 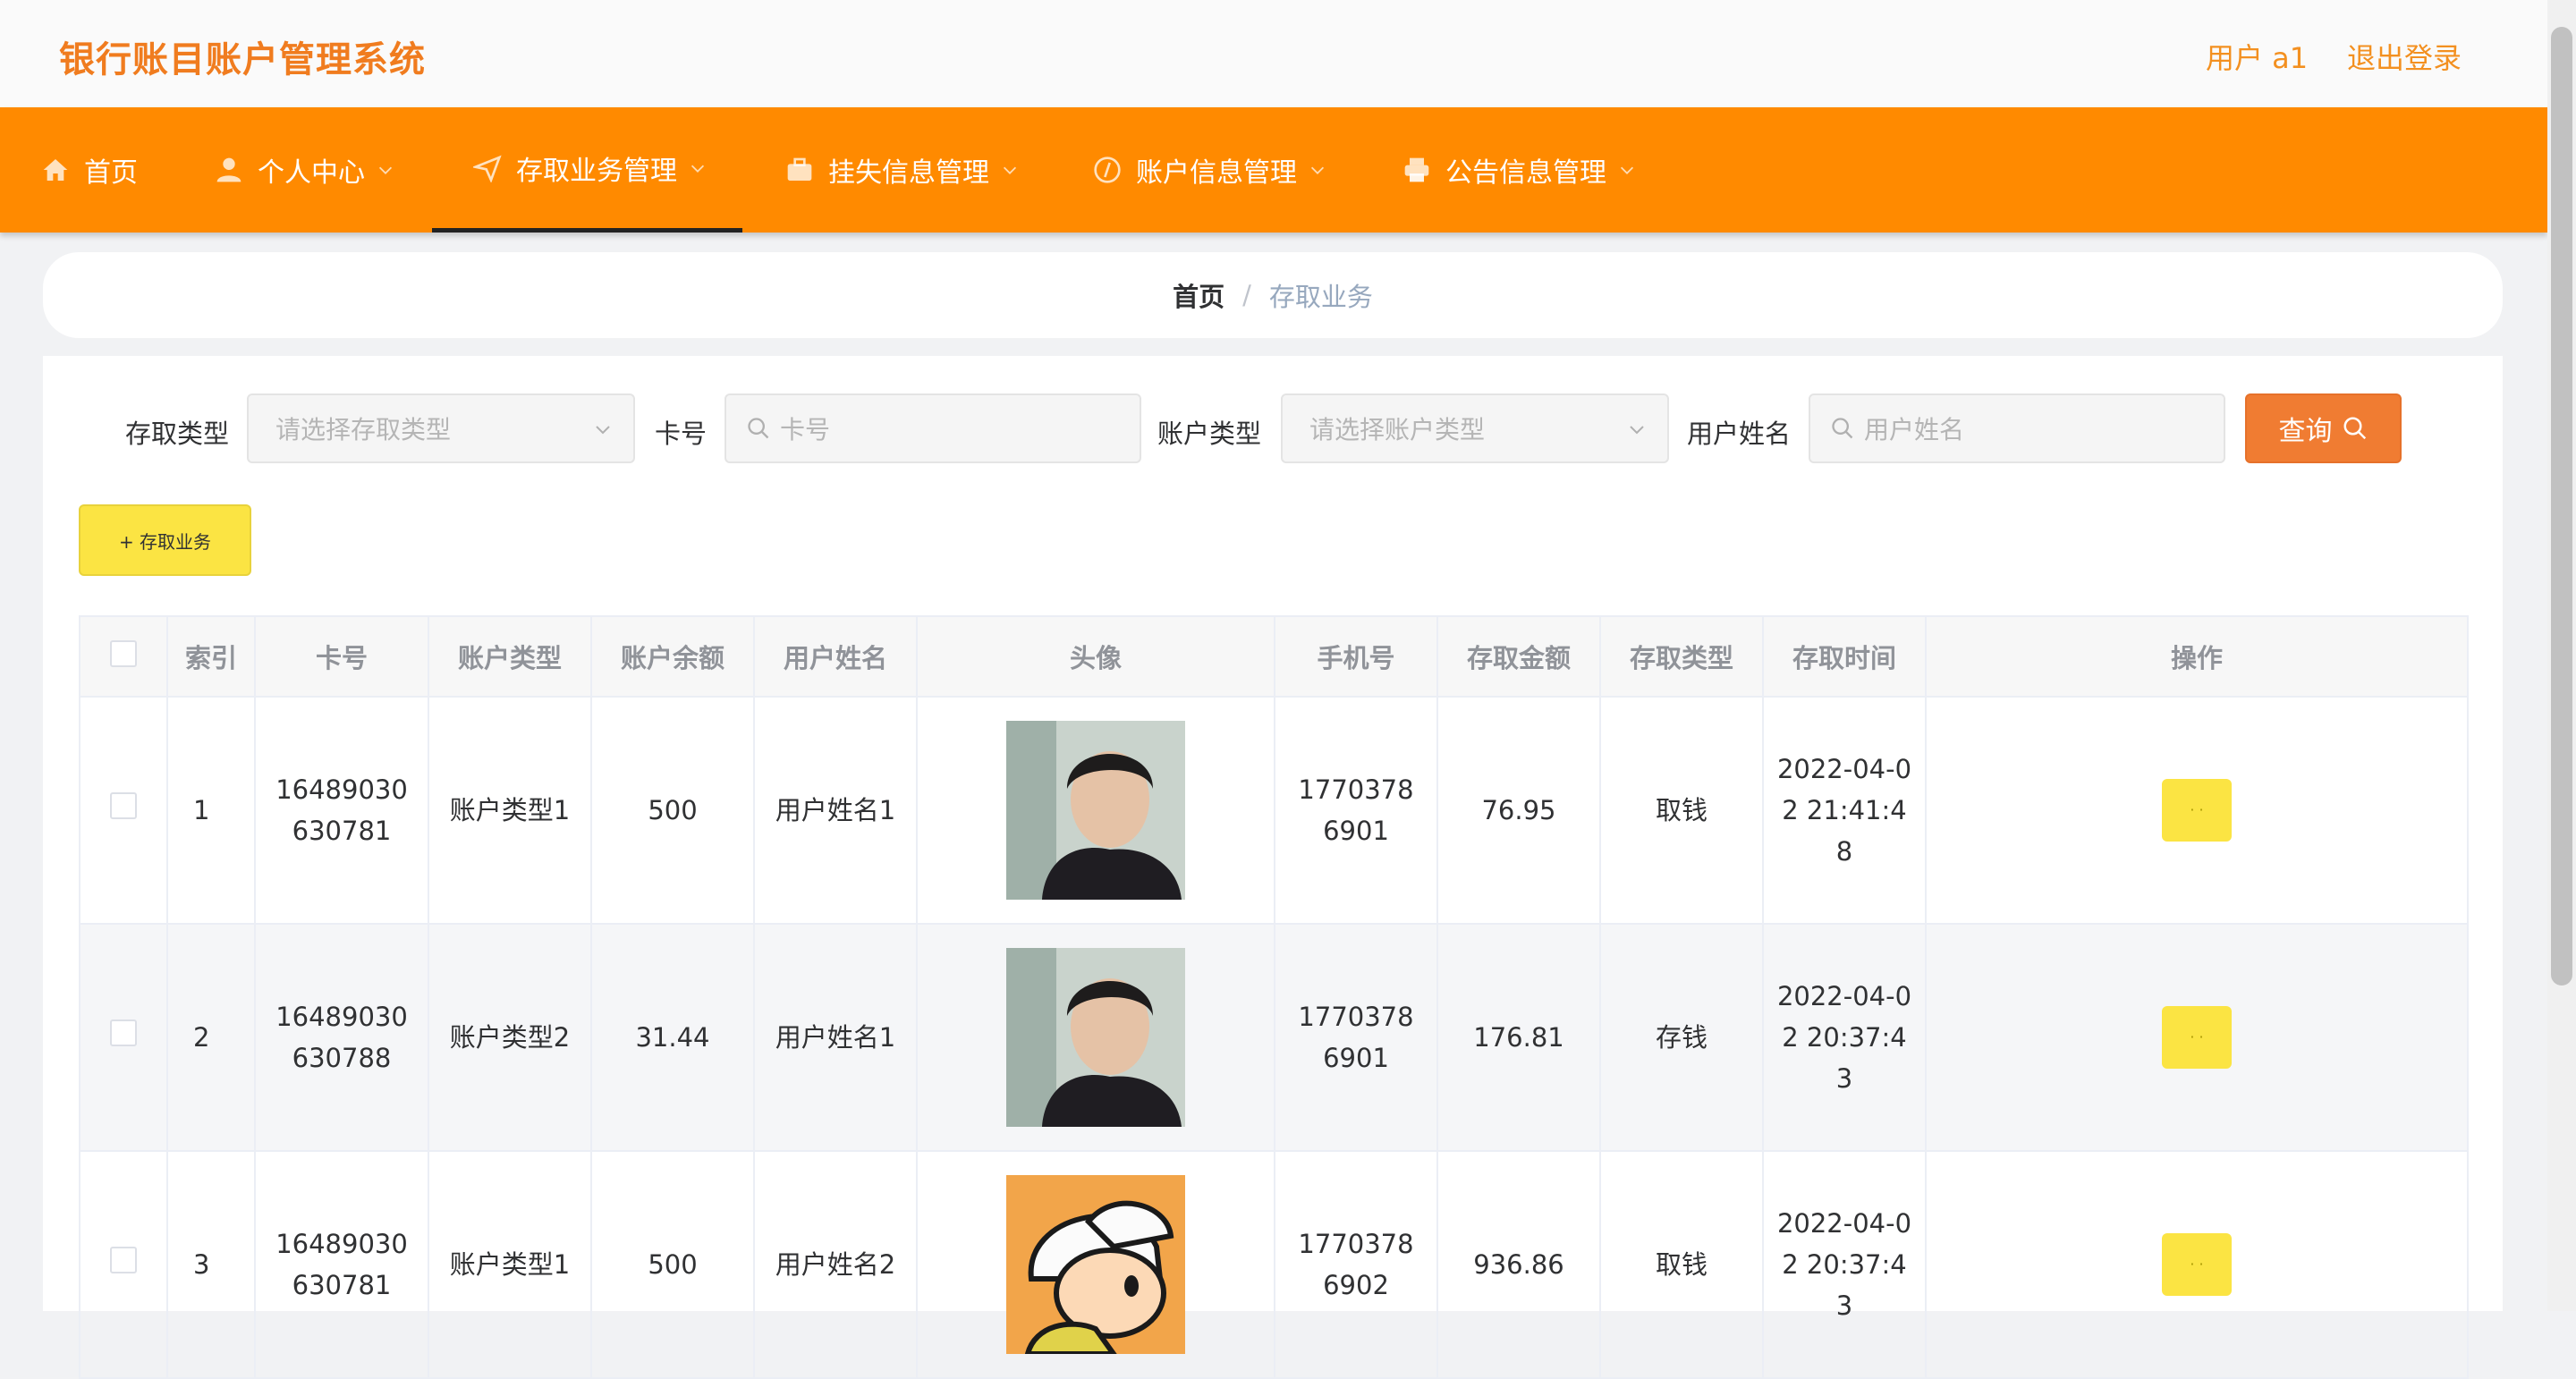 I want to click on nav-label: 首页, so click(x=111, y=173).